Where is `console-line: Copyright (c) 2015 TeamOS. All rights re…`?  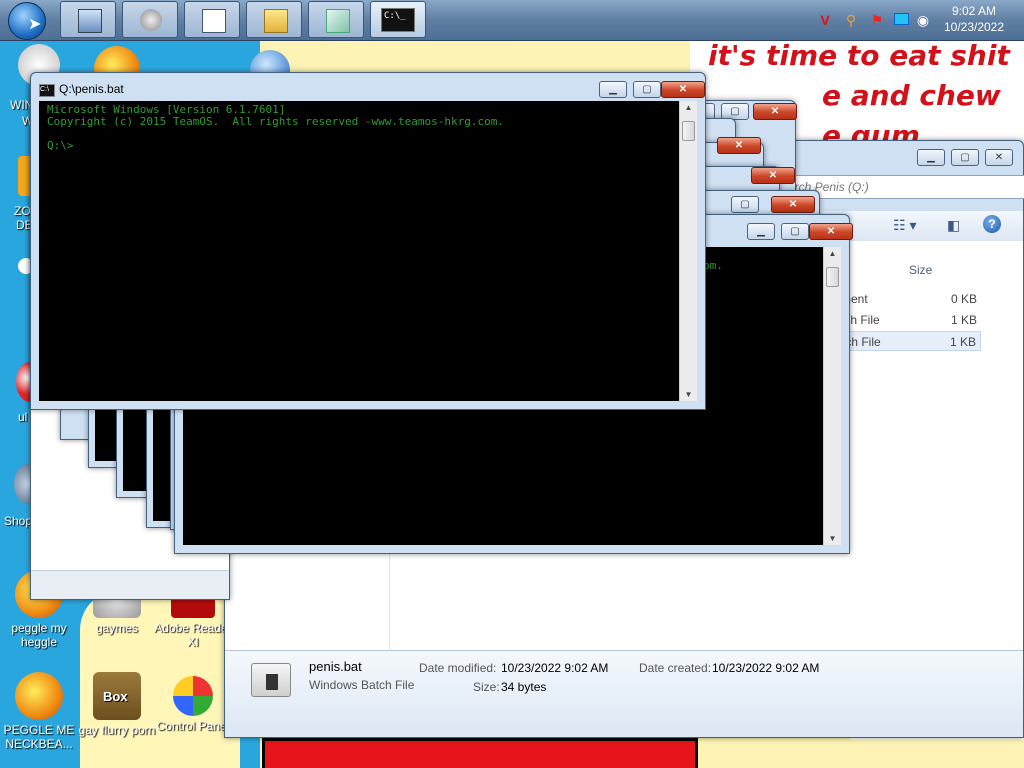 console-line: Copyright (c) 2015 TeamOS. All rights re… is located at coordinates (275, 121).